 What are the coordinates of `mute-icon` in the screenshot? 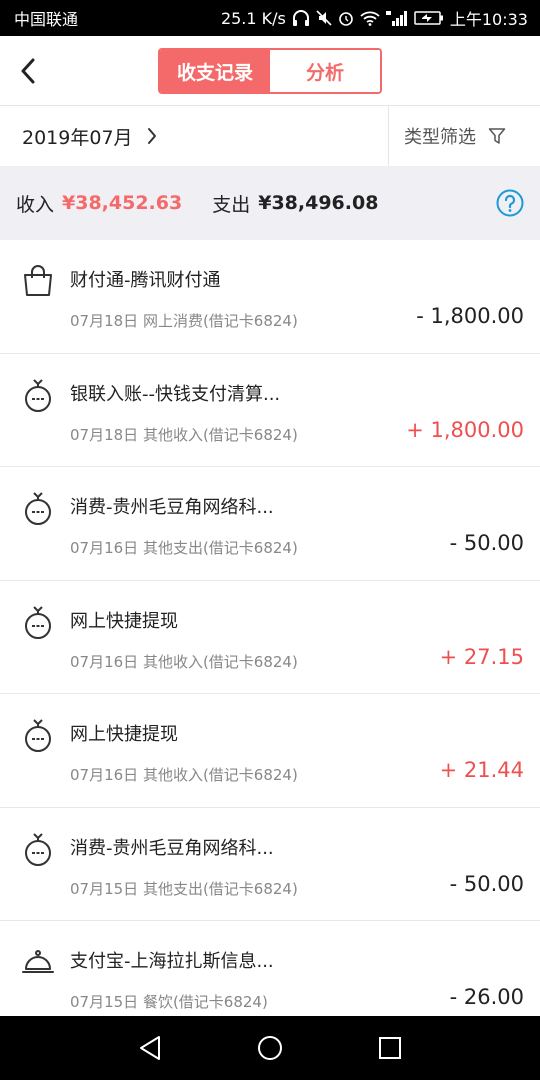 It's located at (324, 18).